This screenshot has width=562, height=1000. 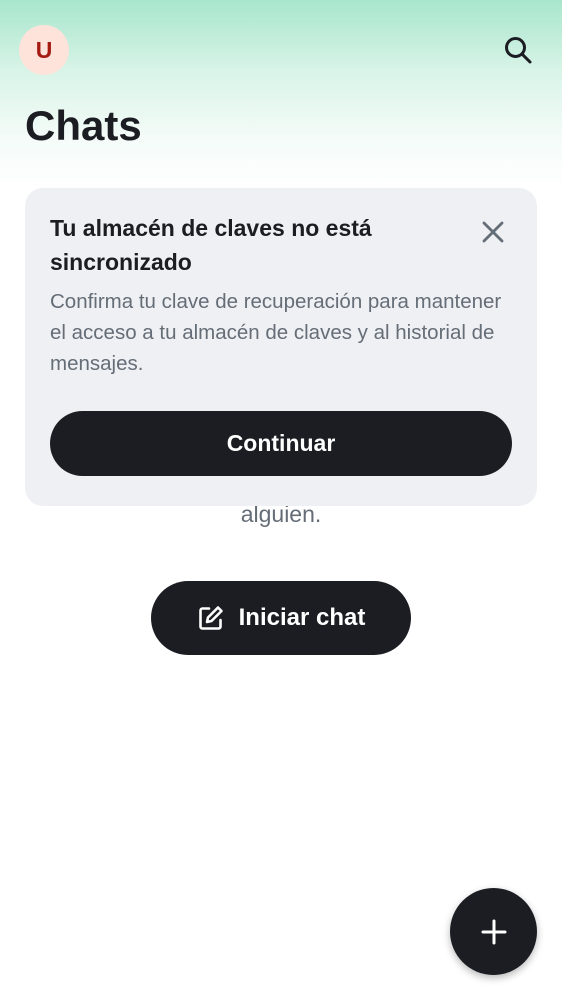 I want to click on banner-close-button, so click(x=493, y=232).